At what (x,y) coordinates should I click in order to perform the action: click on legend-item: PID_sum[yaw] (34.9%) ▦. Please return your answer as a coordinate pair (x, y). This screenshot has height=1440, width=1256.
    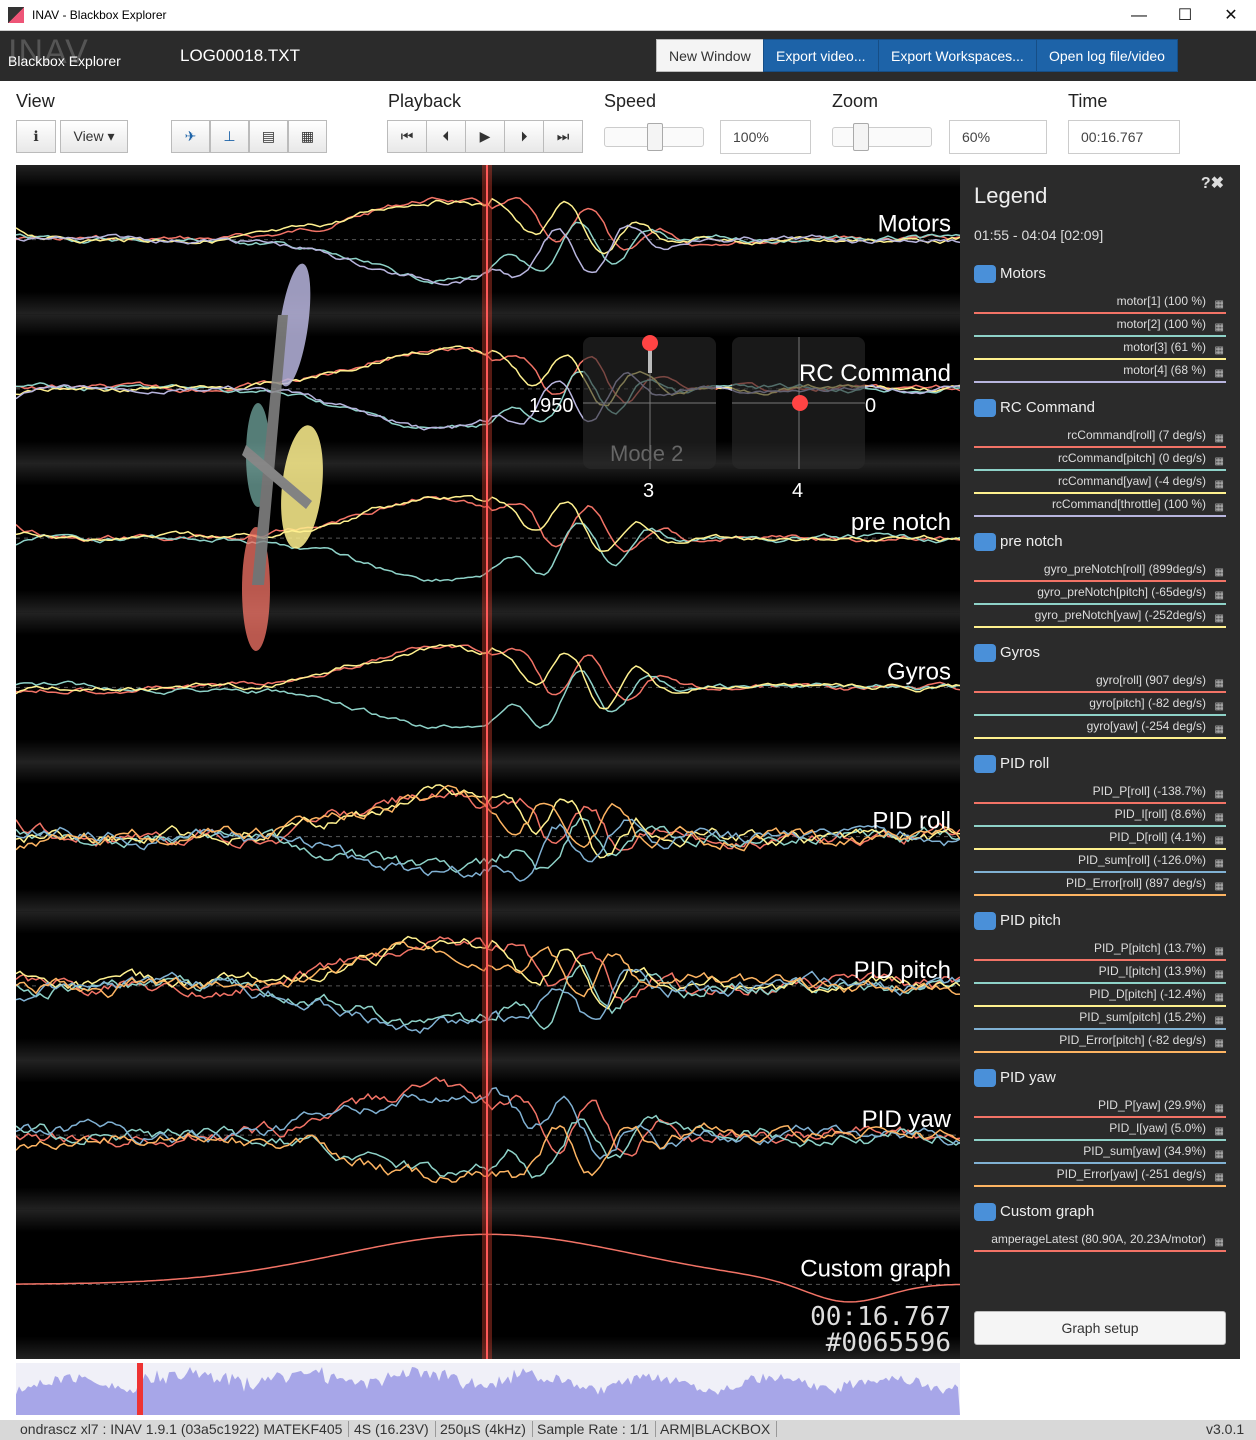
    Looking at the image, I should click on (1100, 1152).